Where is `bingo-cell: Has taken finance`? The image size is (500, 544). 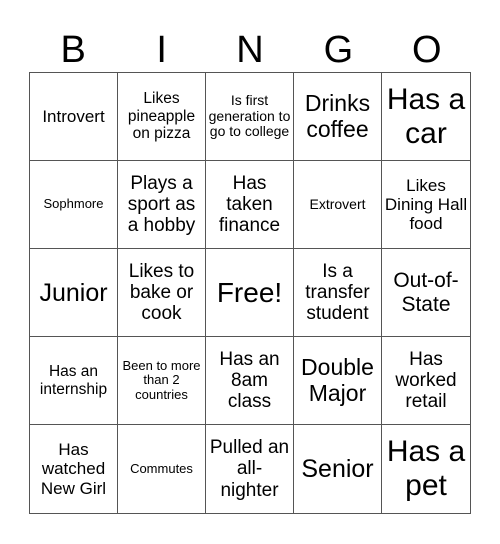 bingo-cell: Has taken finance is located at coordinates (250, 205).